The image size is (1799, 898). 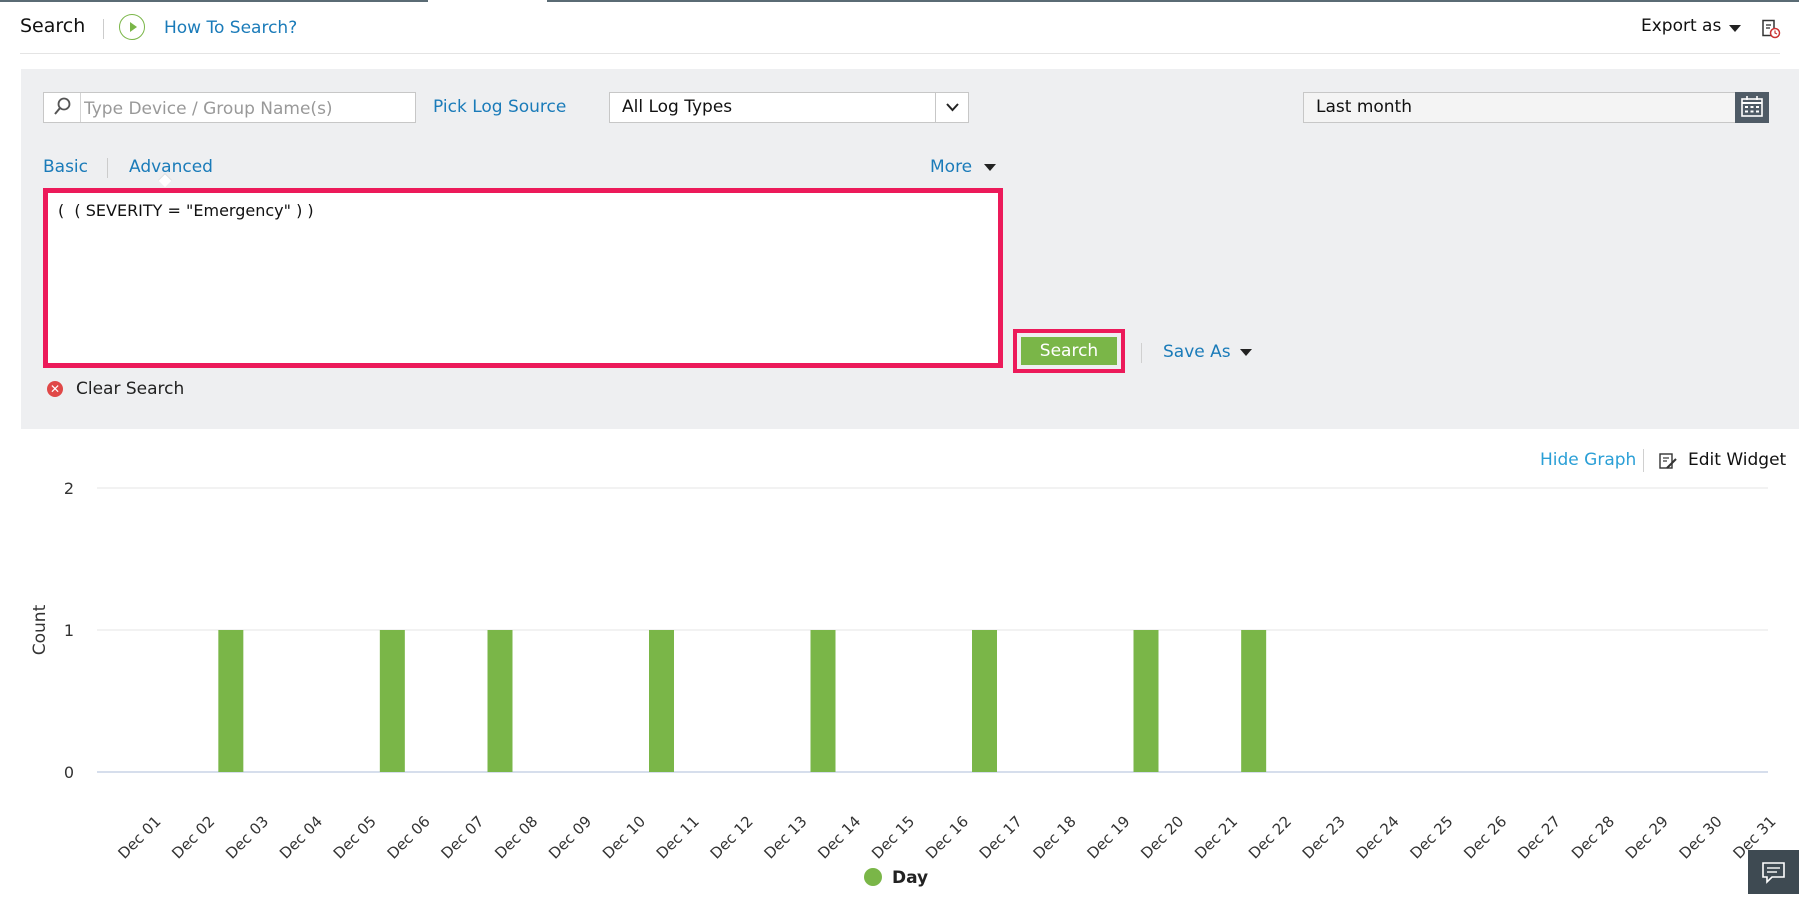 What do you see at coordinates (1108, 837) in the screenshot?
I see `x-tick-label: Dec 19` at bounding box center [1108, 837].